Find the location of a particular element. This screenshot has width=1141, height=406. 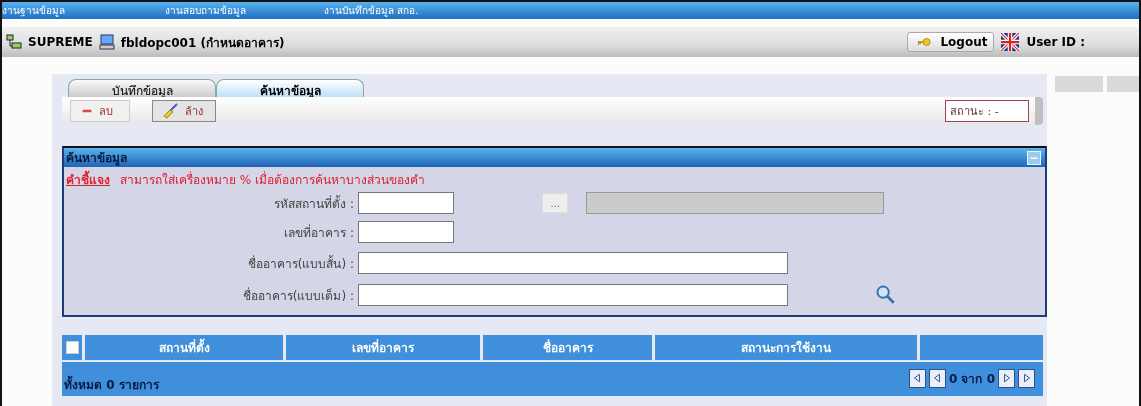

next-icon is located at coordinates (1006, 378).